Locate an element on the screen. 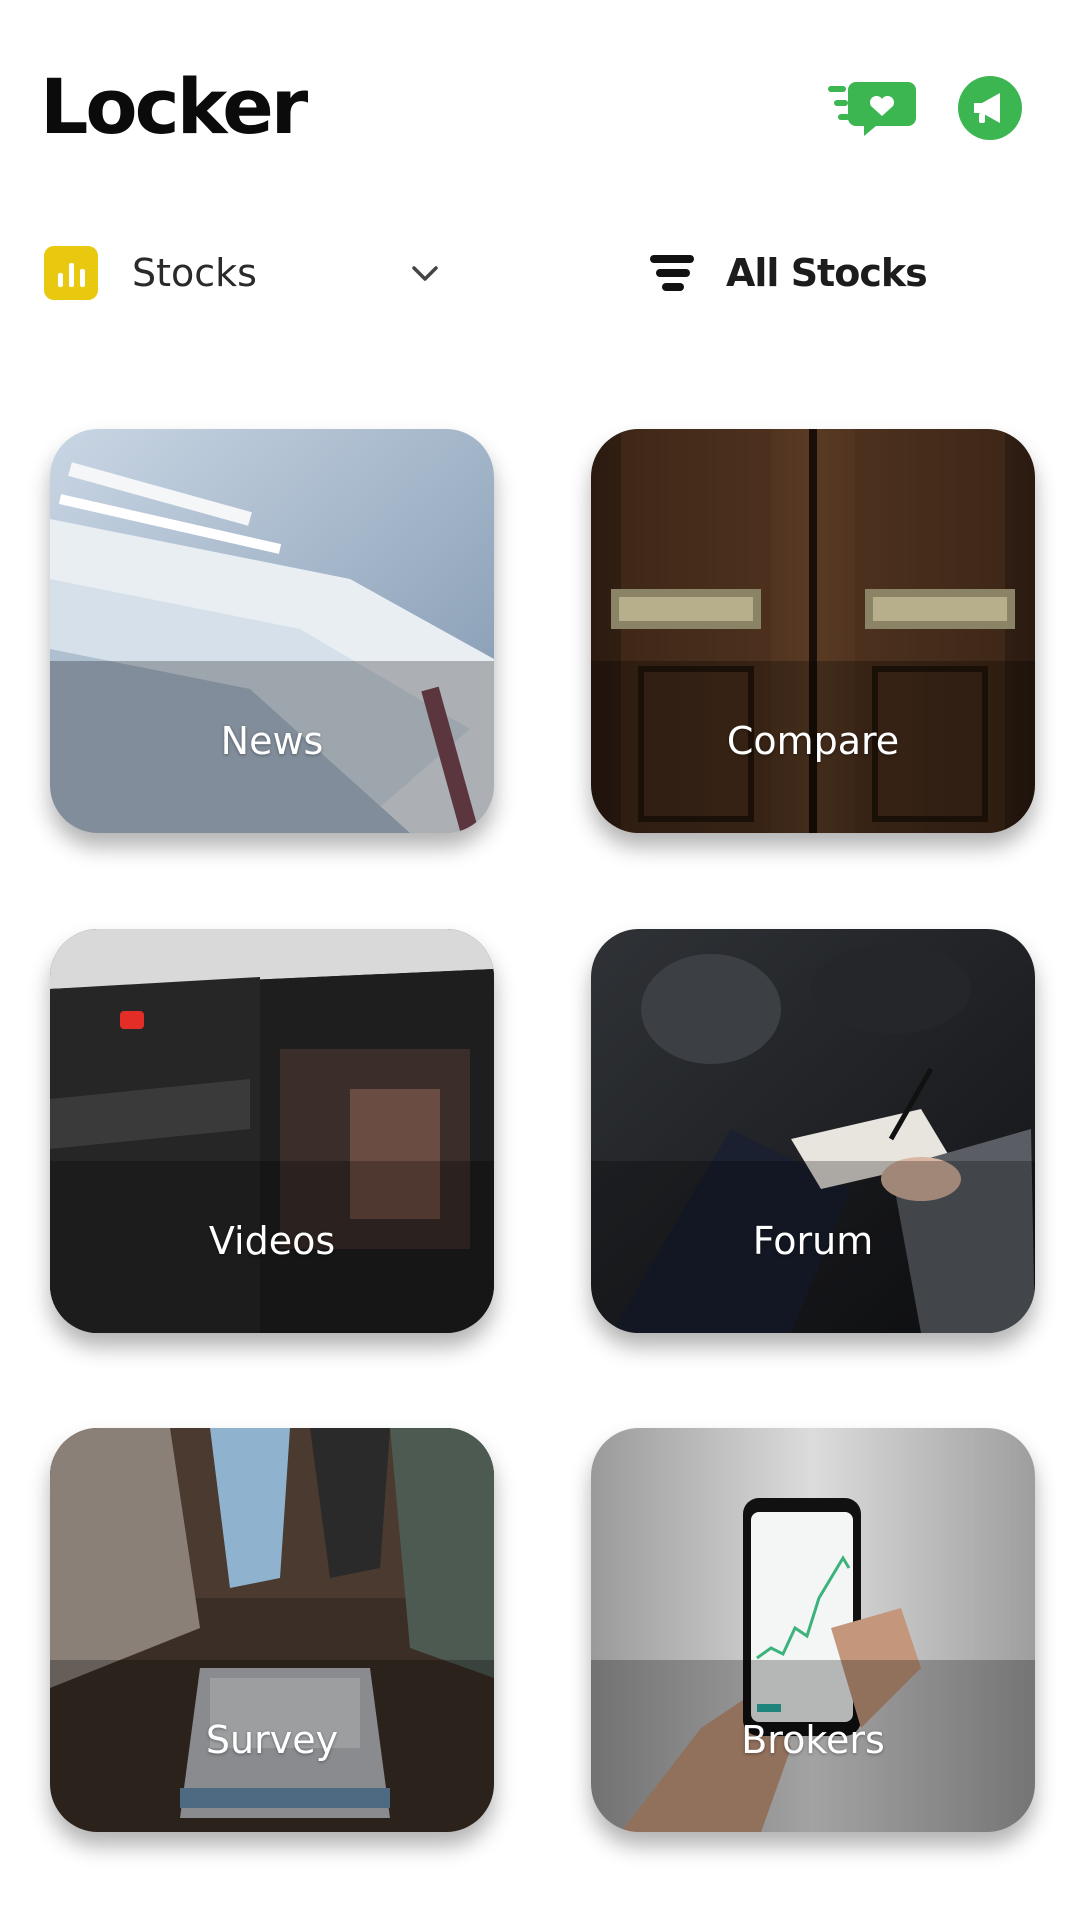 The image size is (1080, 1912). chat-heart-icon is located at coordinates (872, 109).